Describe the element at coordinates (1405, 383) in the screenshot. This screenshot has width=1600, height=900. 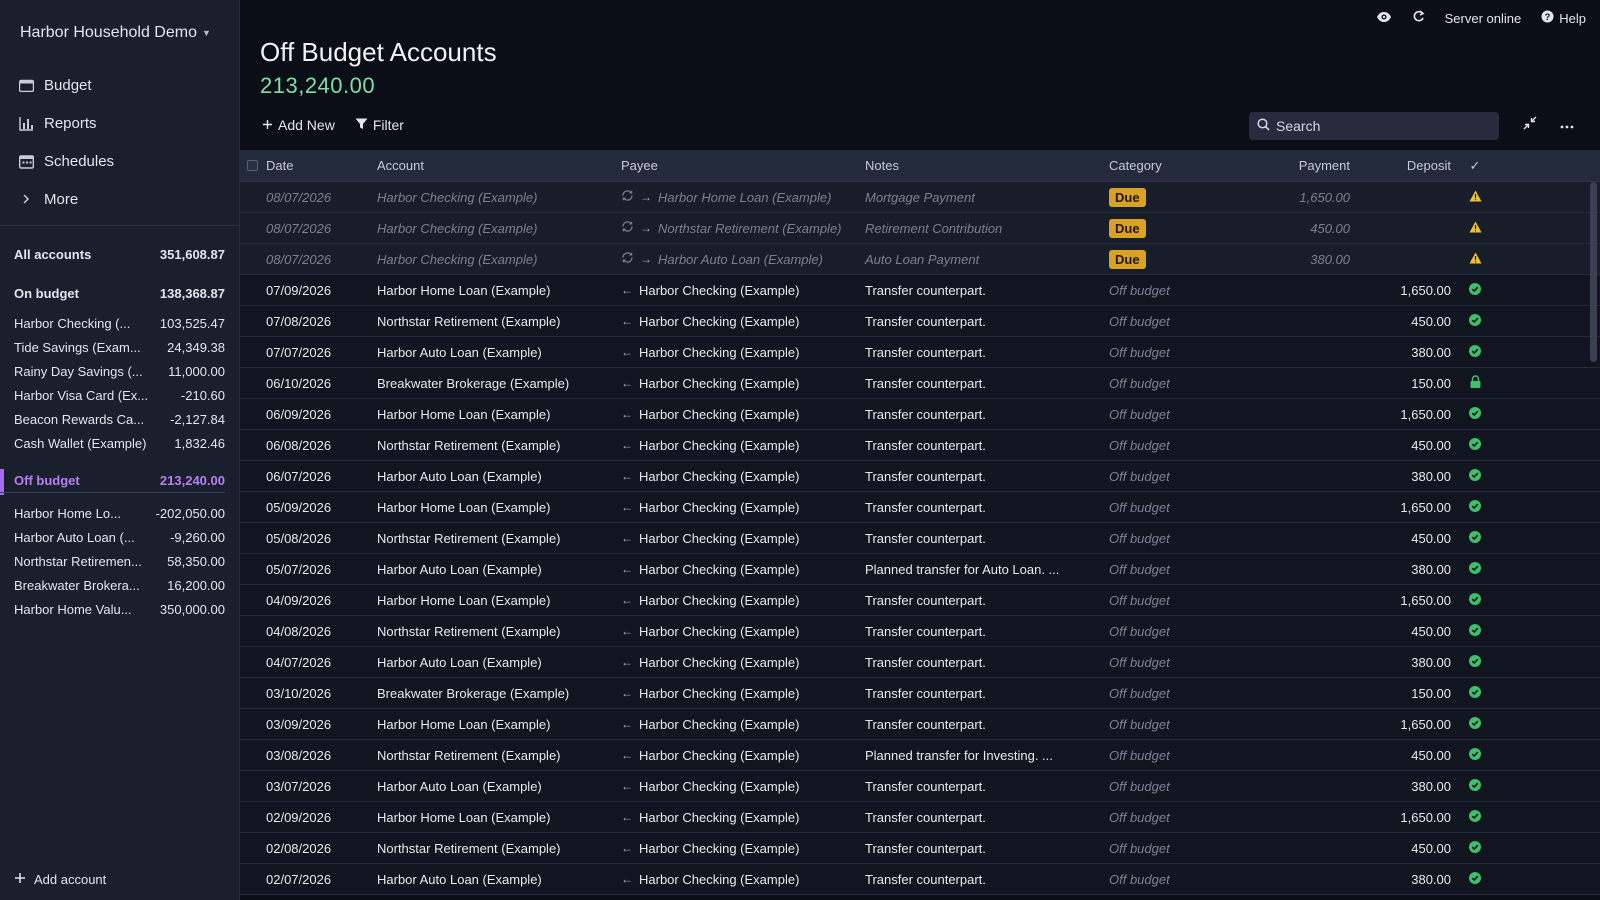
I see `cell-deposit: 150.00` at that location.